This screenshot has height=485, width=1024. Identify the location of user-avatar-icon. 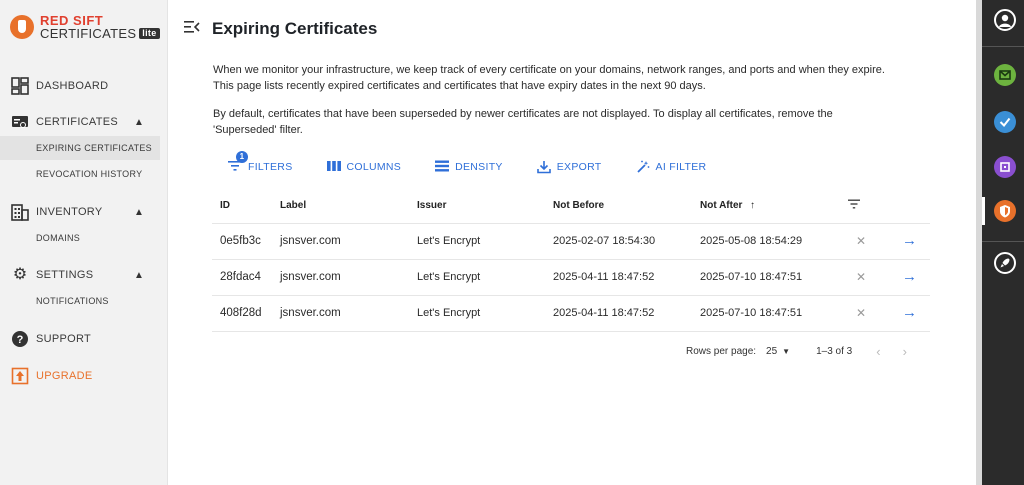
(1005, 20).